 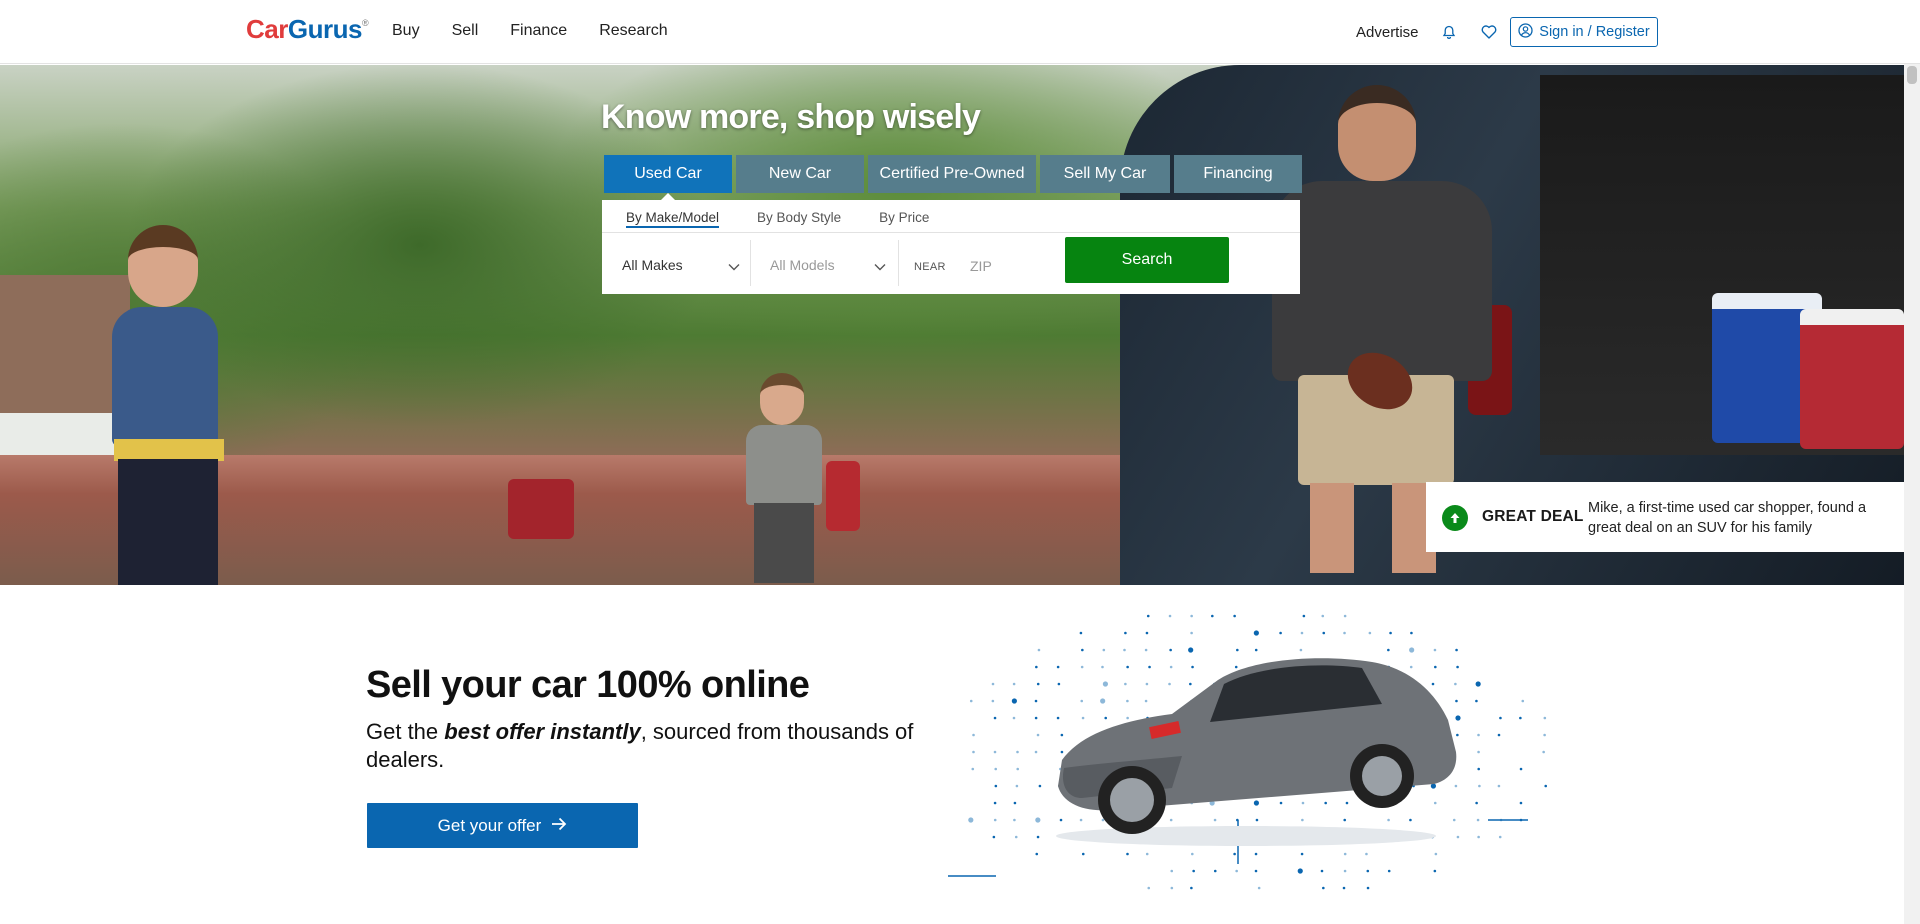 What do you see at coordinates (489, 825) in the screenshot?
I see `get-your-offer-label: Get your offer` at bounding box center [489, 825].